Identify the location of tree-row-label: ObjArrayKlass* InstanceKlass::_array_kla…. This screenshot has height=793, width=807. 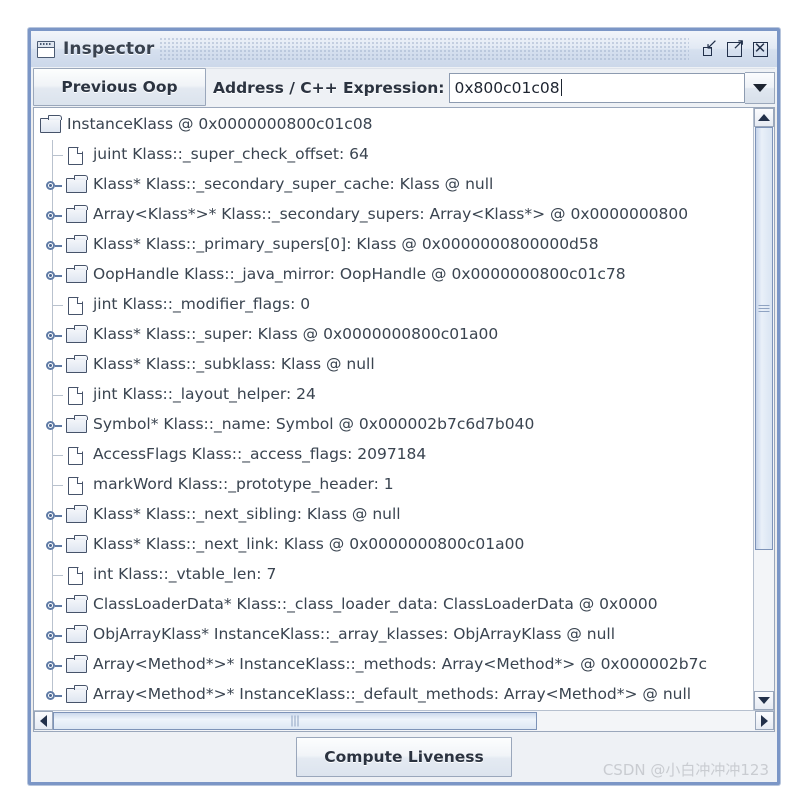
(354, 634).